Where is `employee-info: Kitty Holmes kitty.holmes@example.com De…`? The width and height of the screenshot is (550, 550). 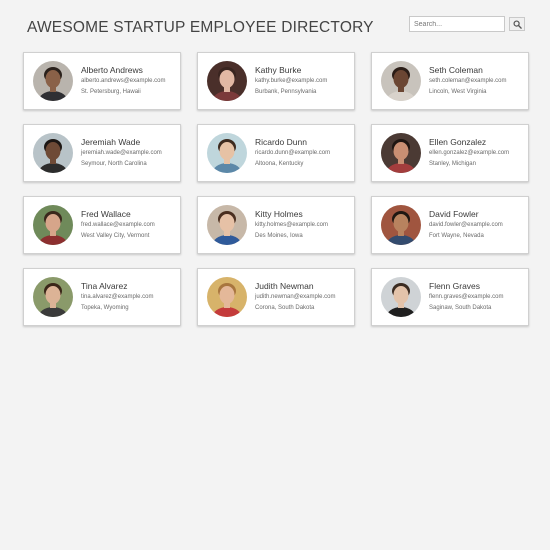 employee-info: Kitty Holmes kitty.holmes@example.com De… is located at coordinates (291, 225).